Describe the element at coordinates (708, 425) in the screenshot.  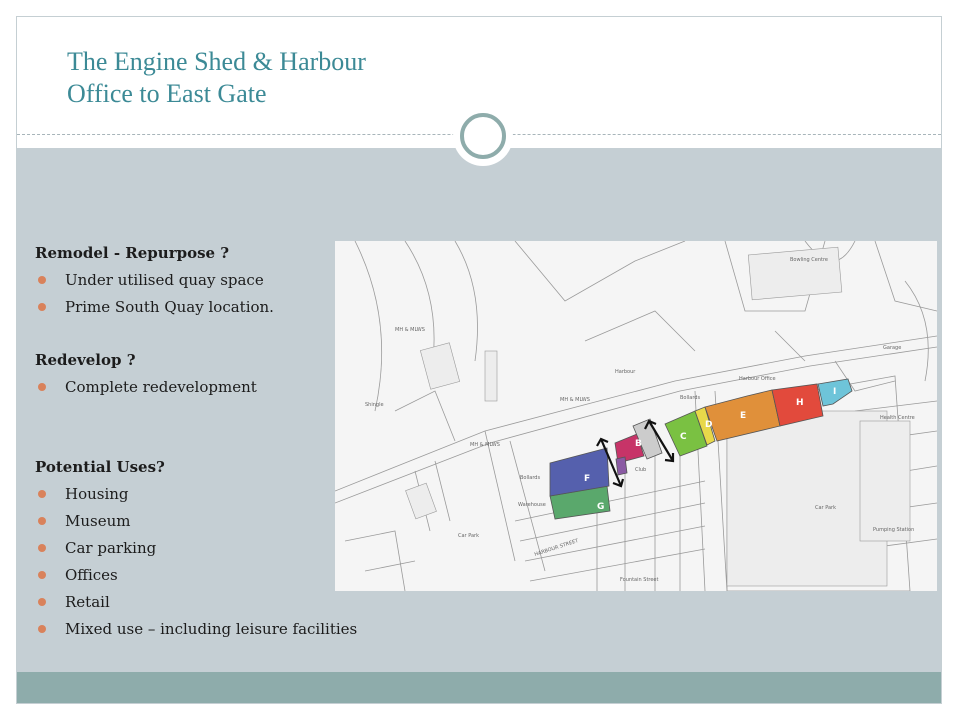
I see `plot-label-d: D` at that location.